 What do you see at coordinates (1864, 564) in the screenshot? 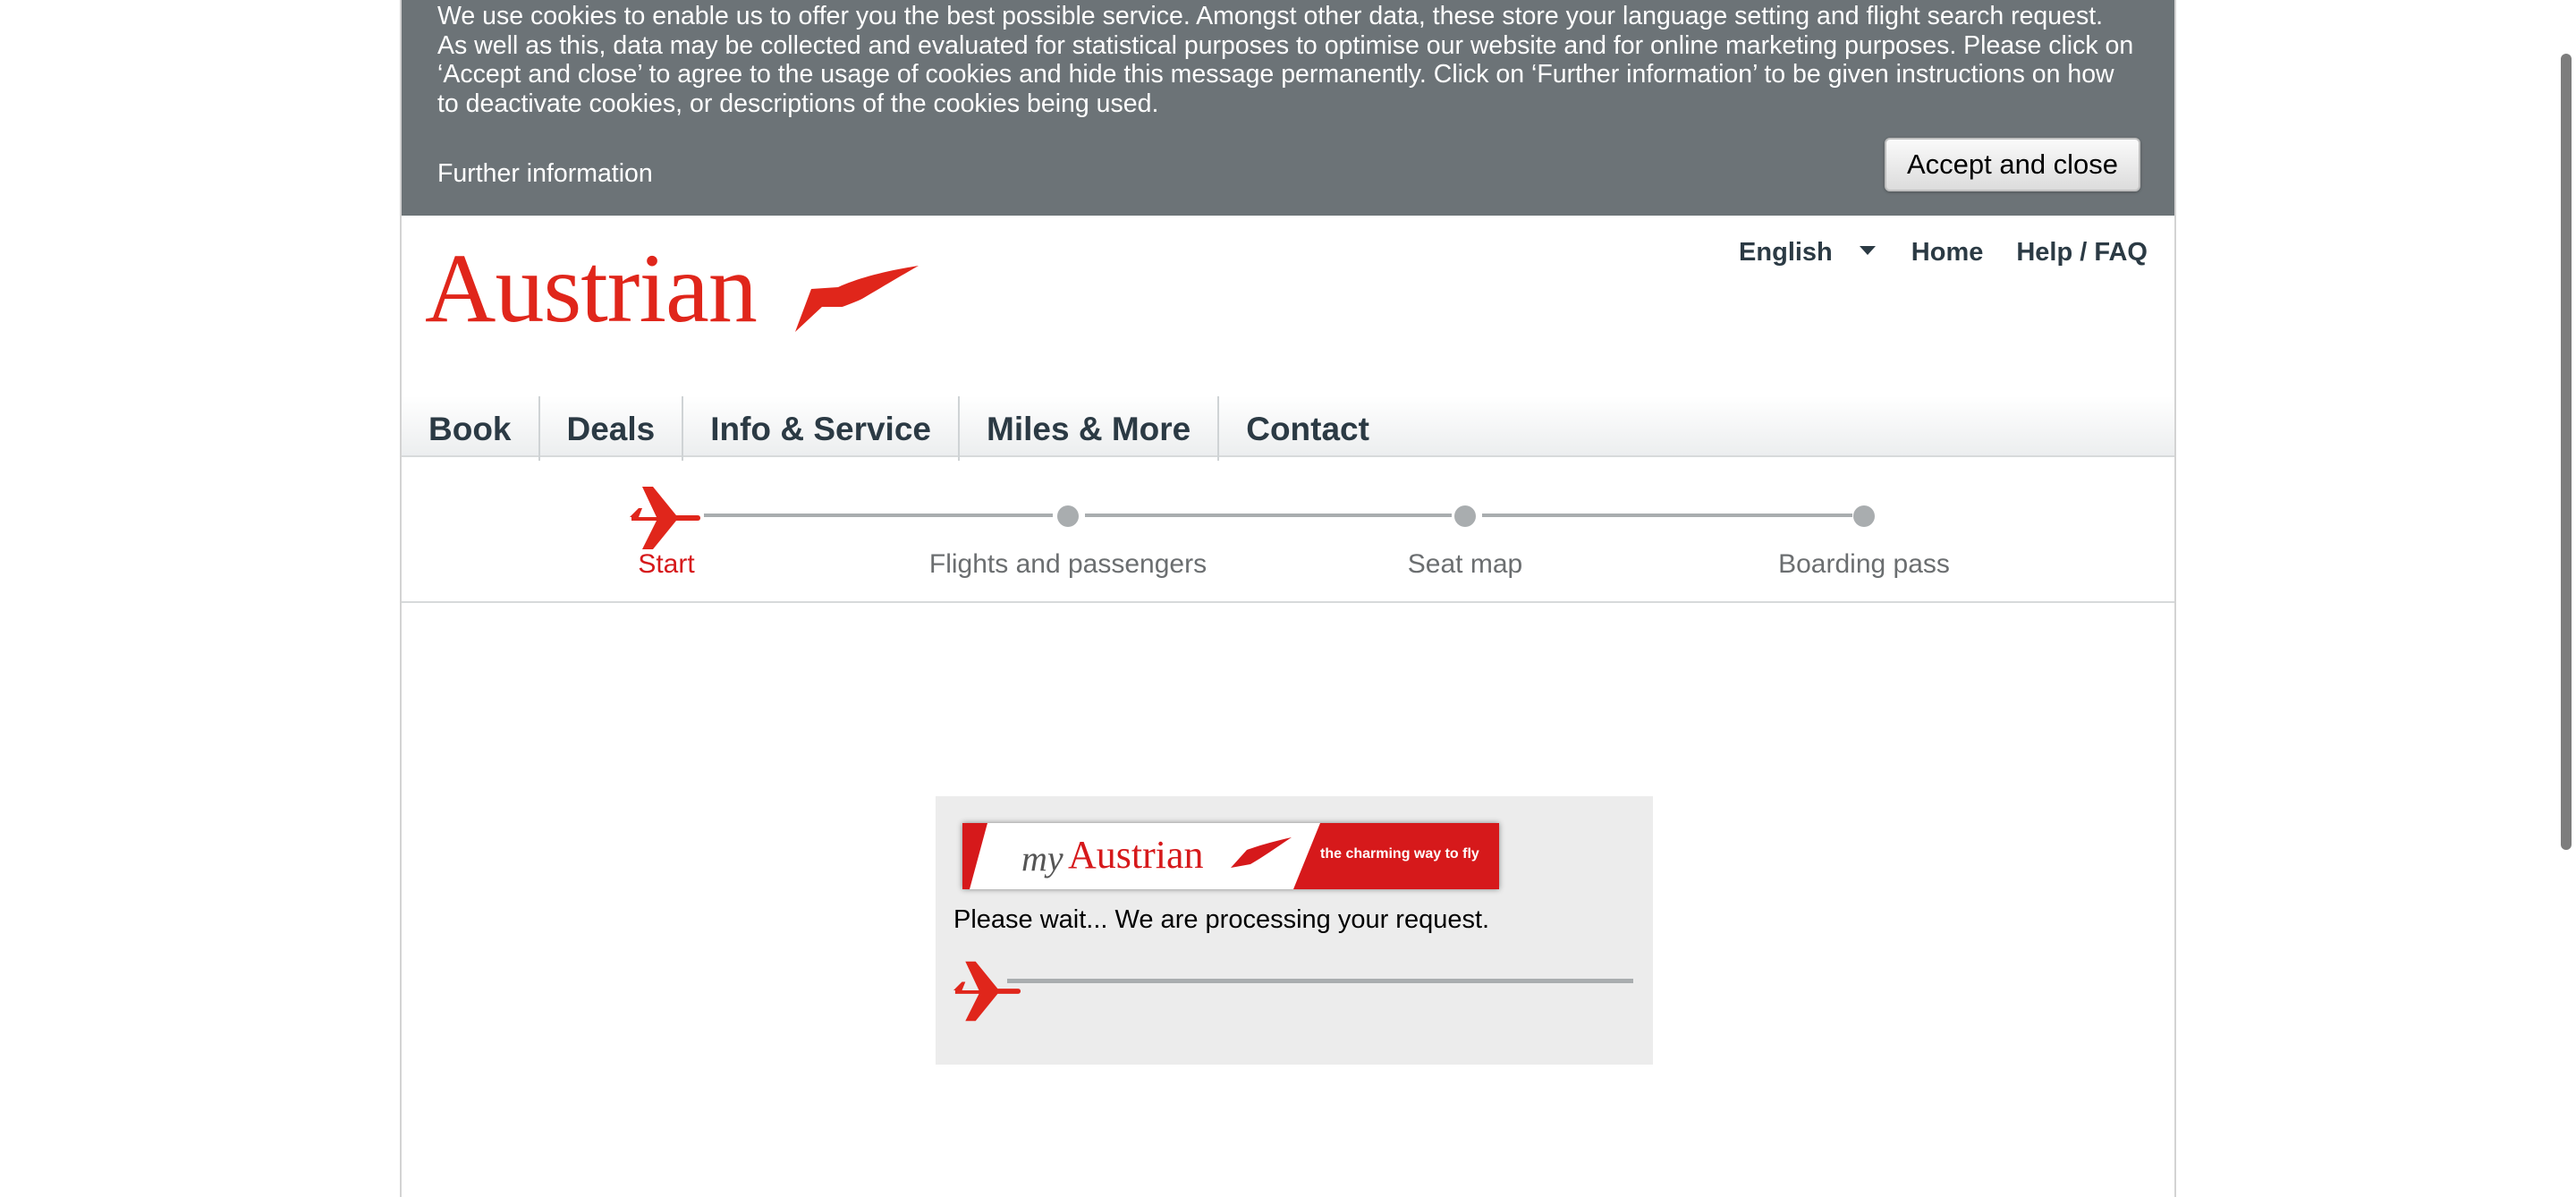
I see `step-label-boarding-pass: Boarding pass` at bounding box center [1864, 564].